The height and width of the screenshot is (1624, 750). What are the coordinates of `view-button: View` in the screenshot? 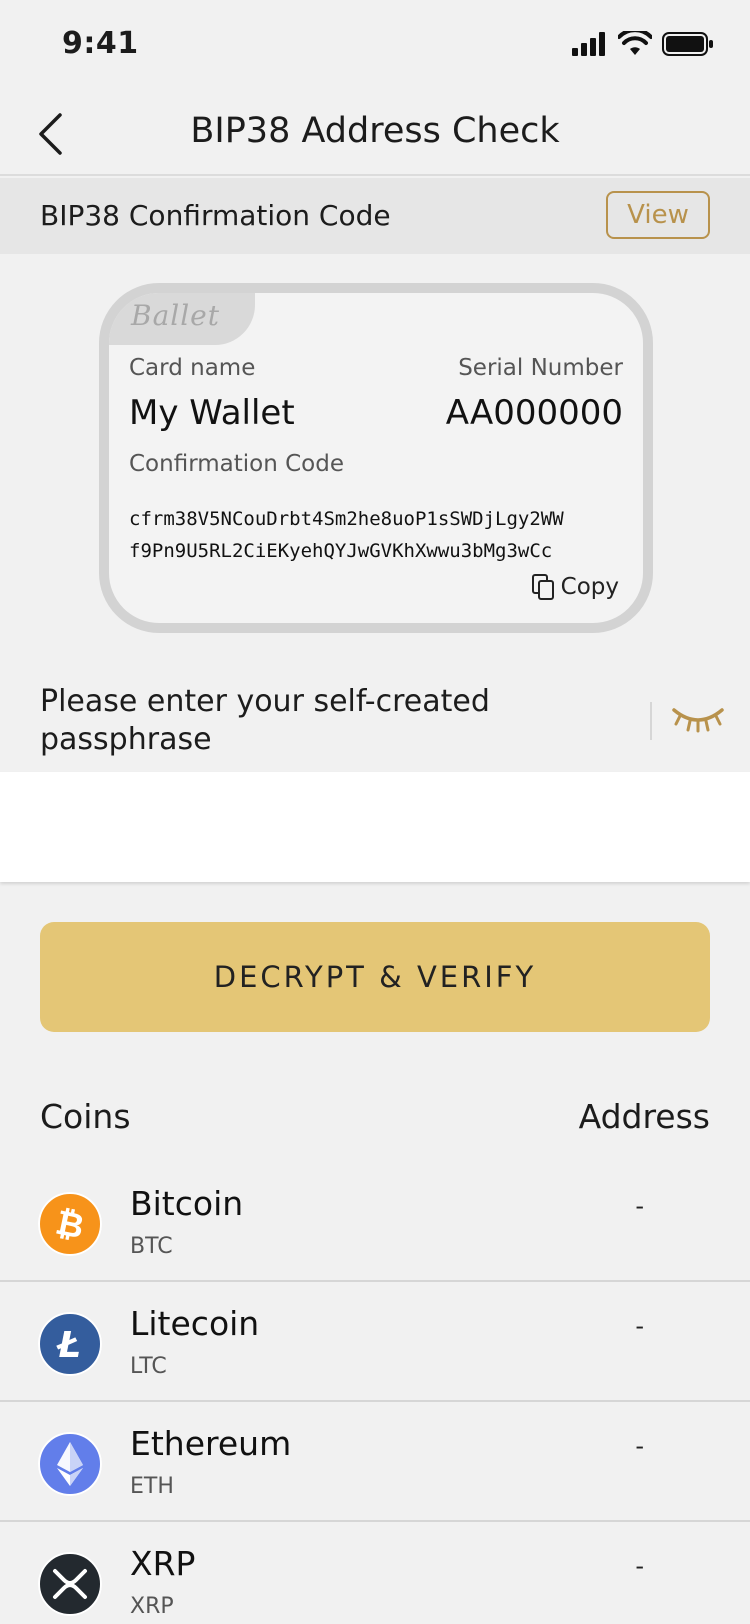 It's located at (658, 215).